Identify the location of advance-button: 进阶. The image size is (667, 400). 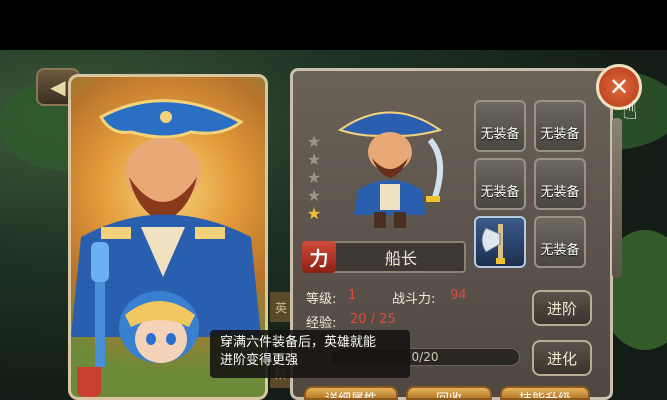
(562, 308).